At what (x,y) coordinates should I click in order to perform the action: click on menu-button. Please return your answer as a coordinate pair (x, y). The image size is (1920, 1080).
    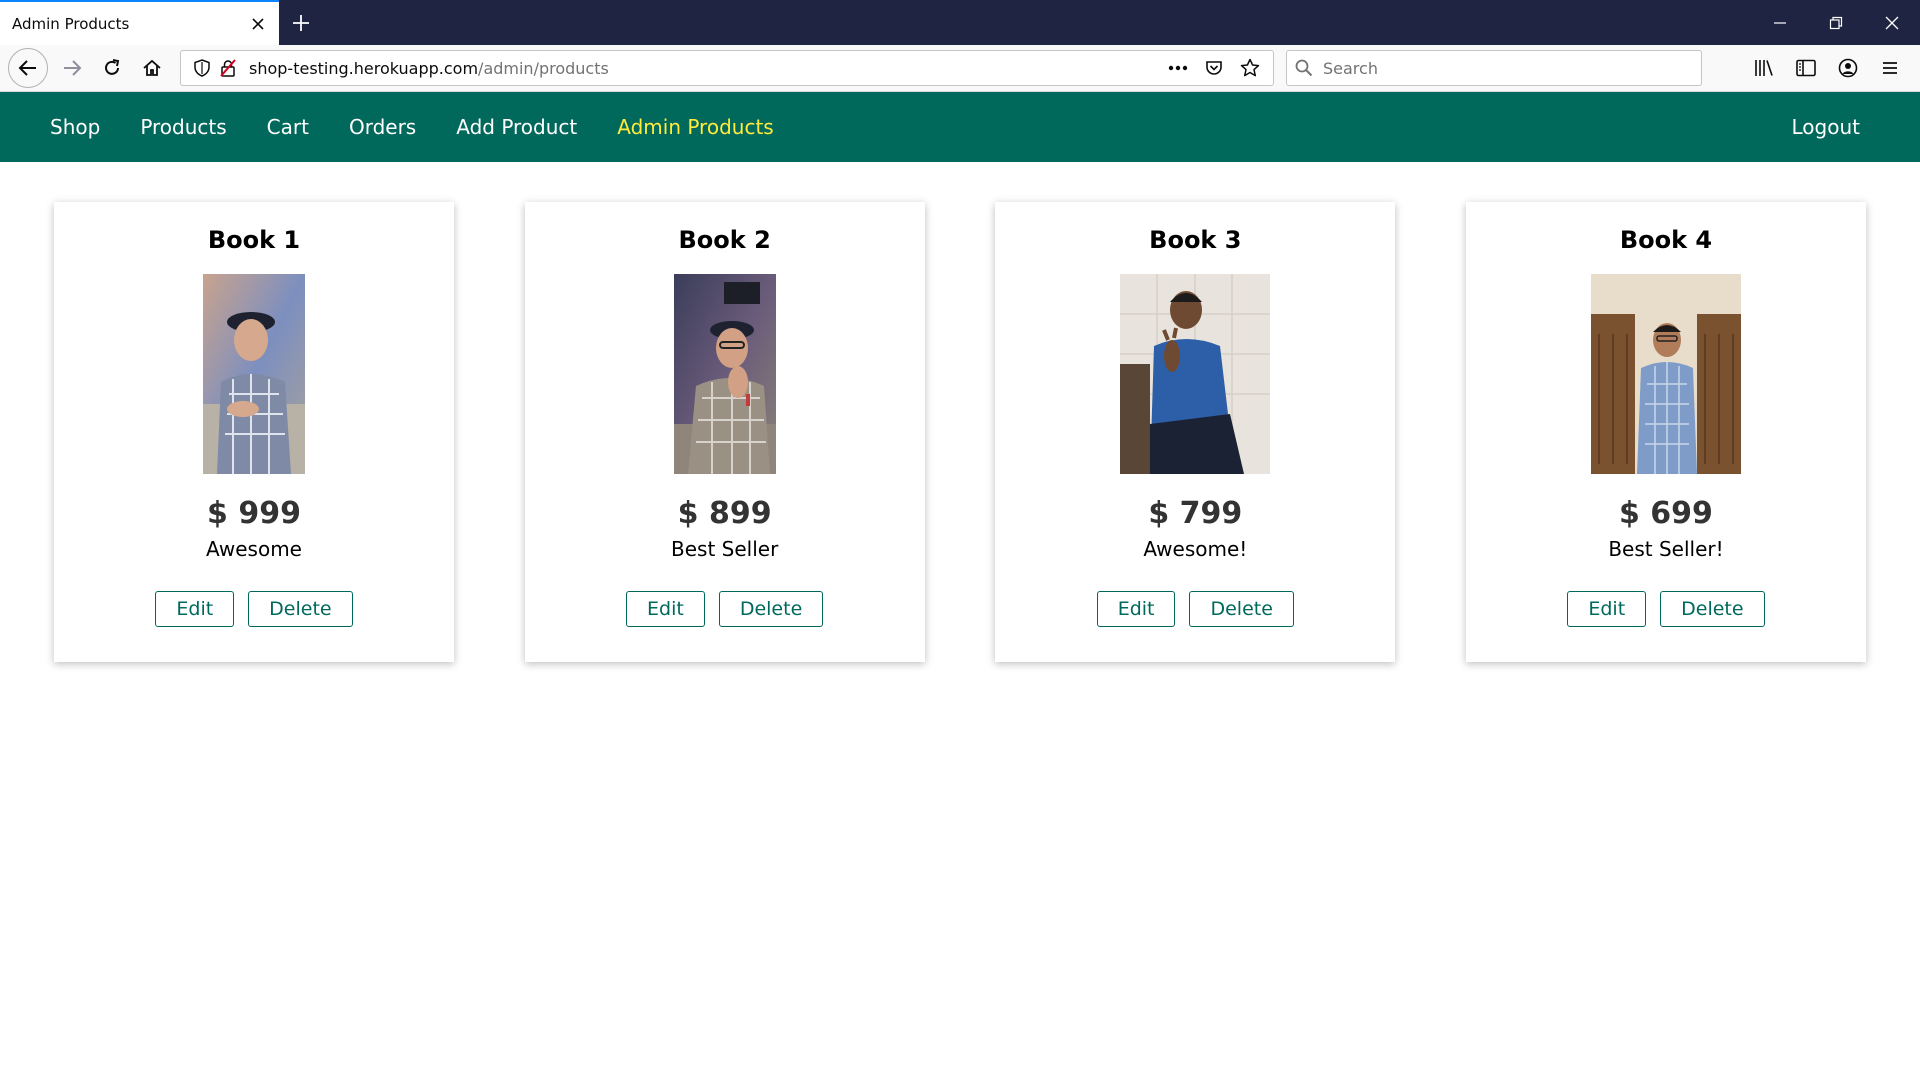
    Looking at the image, I should click on (1890, 68).